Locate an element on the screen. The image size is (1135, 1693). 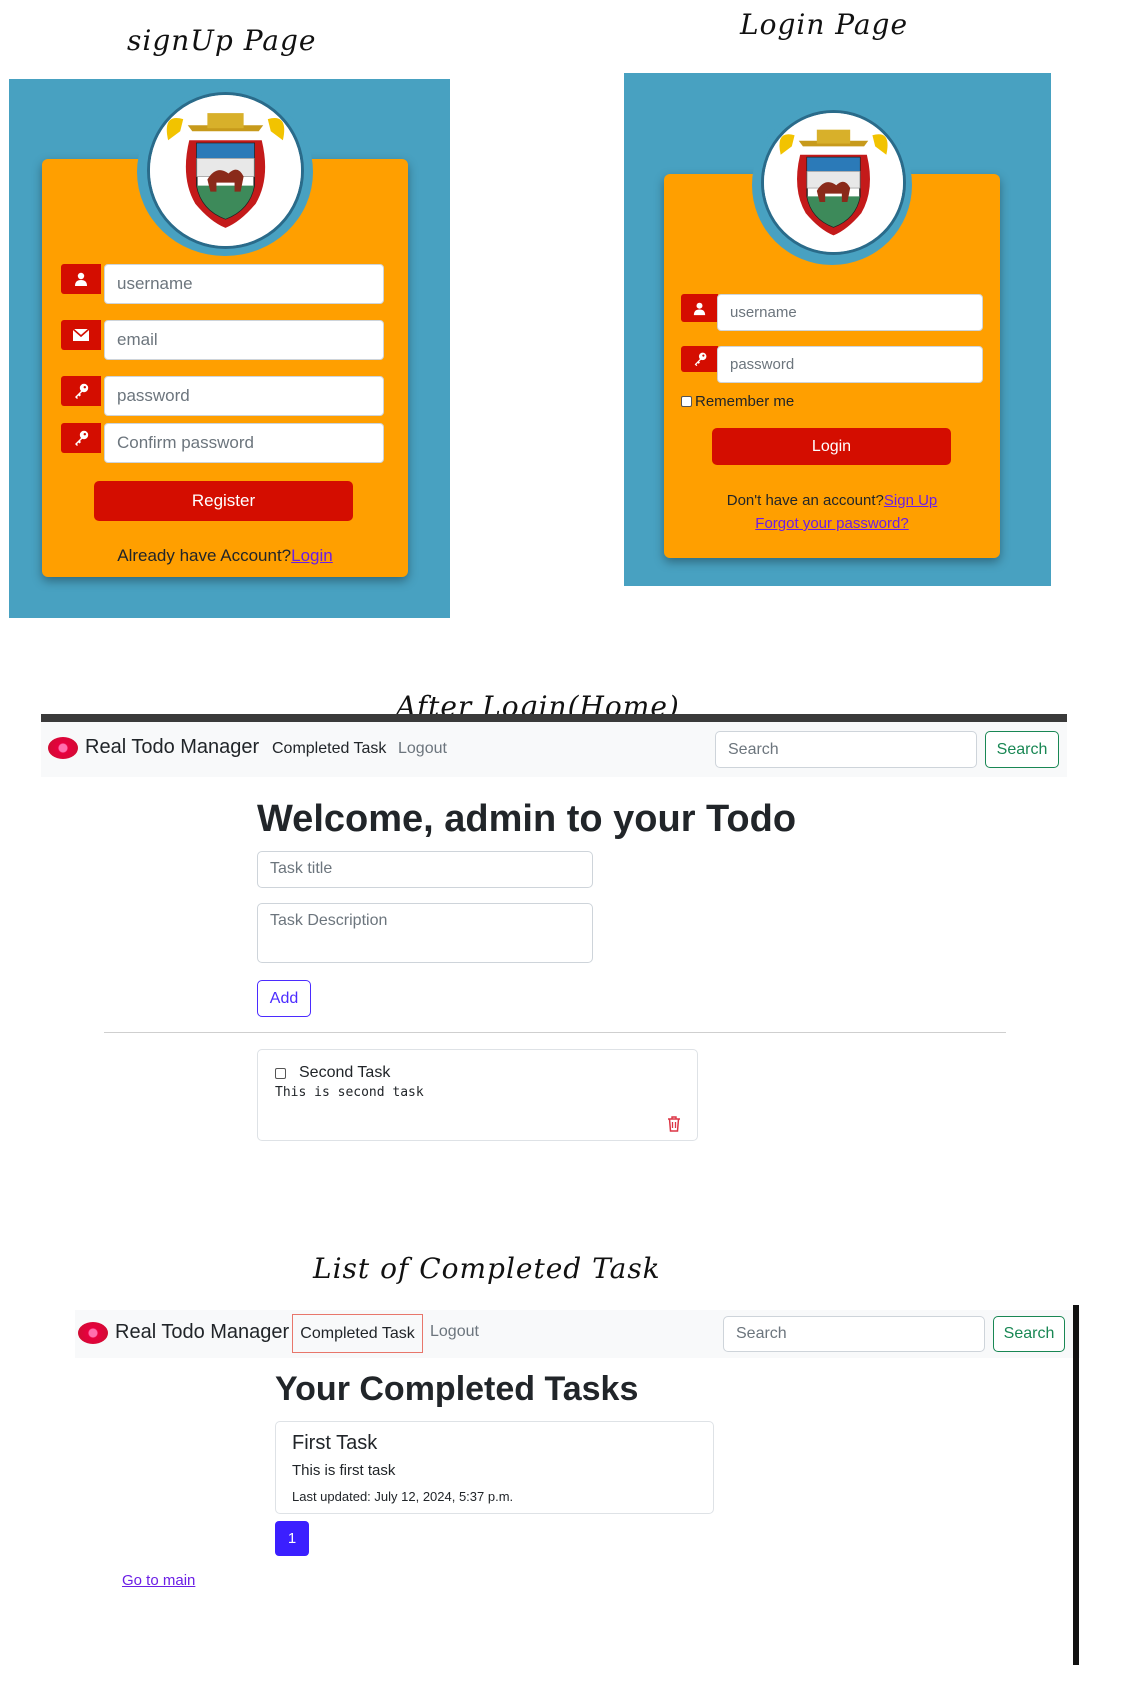
signup-footer-text: Already have Account? is located at coordinates (204, 555).